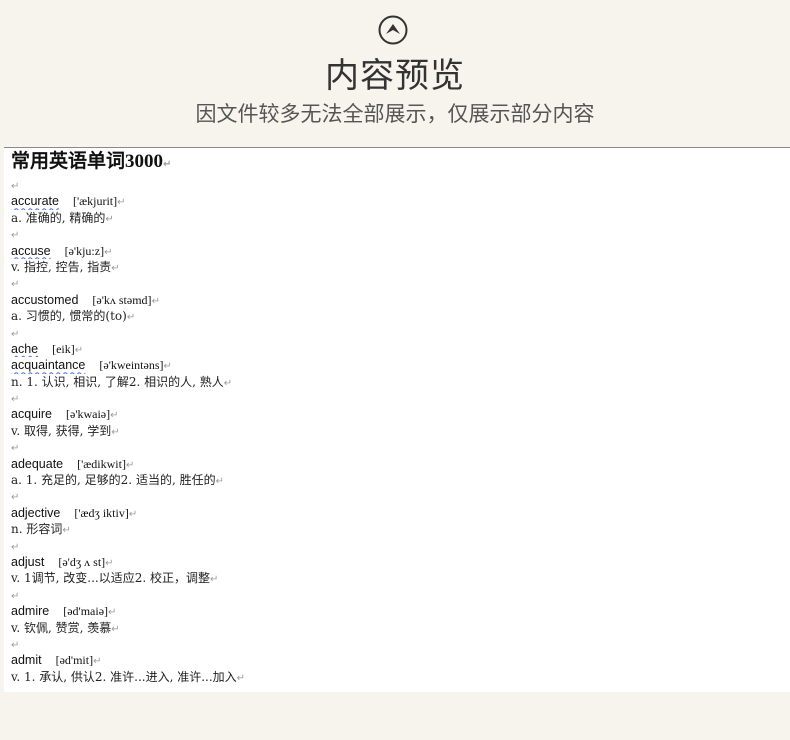  Describe the element at coordinates (400, 529) in the screenshot. I see `definition-line: n. 形容词↵` at that location.